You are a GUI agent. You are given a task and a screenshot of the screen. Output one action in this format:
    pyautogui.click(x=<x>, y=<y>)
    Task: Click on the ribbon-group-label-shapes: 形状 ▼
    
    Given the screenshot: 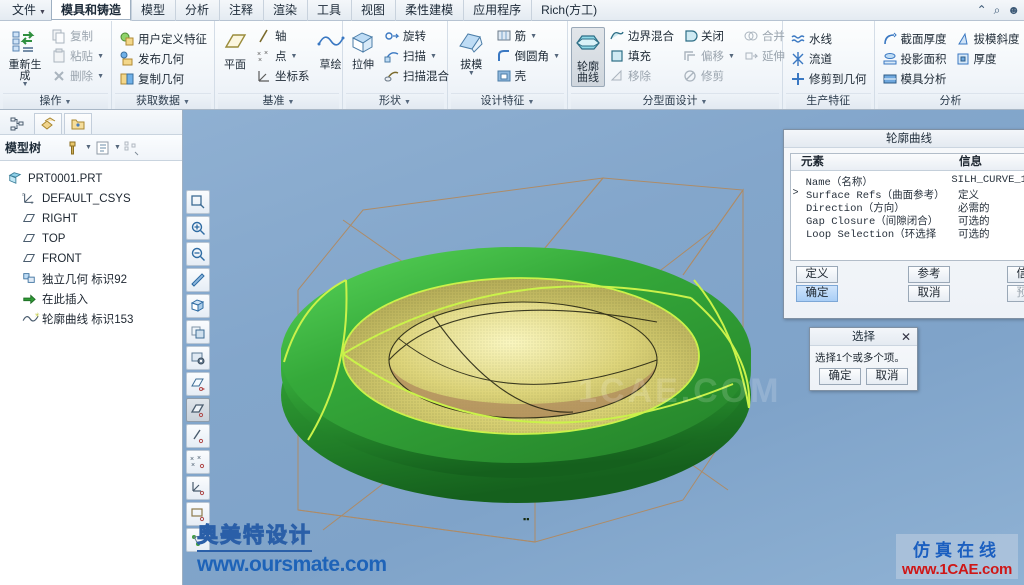 What is the action you would take?
    pyautogui.click(x=395, y=101)
    